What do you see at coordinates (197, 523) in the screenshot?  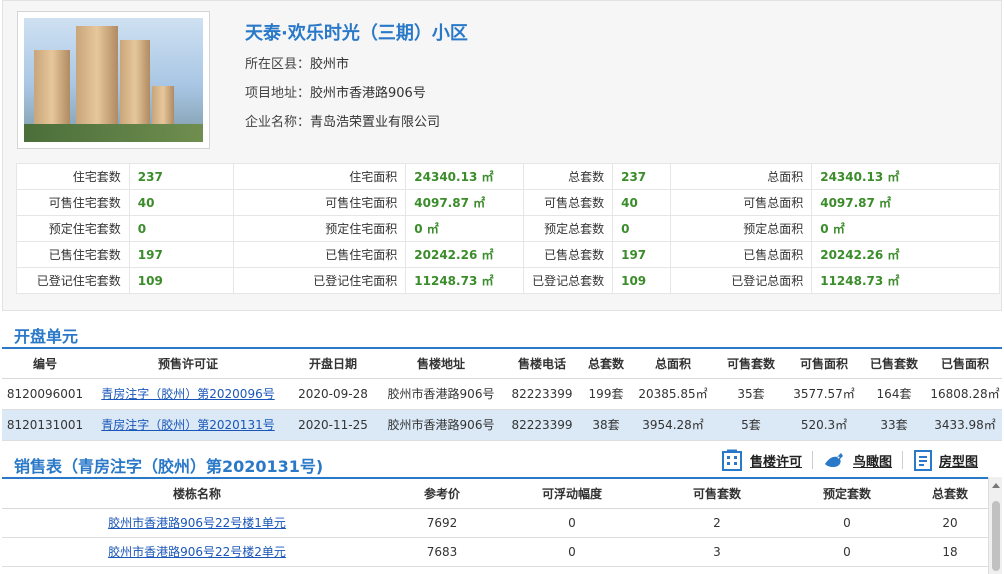 I see `building-unit-link: 胶州市香港路906号22号楼1单元` at bounding box center [197, 523].